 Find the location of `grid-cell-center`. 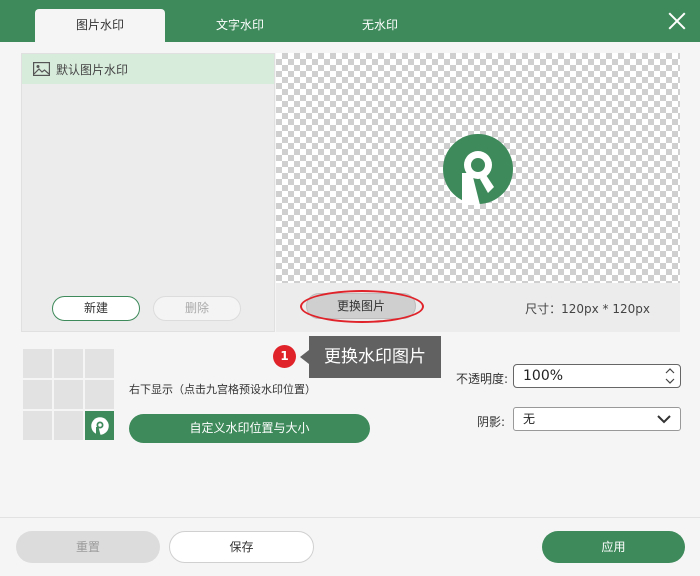

grid-cell-center is located at coordinates (68, 394).